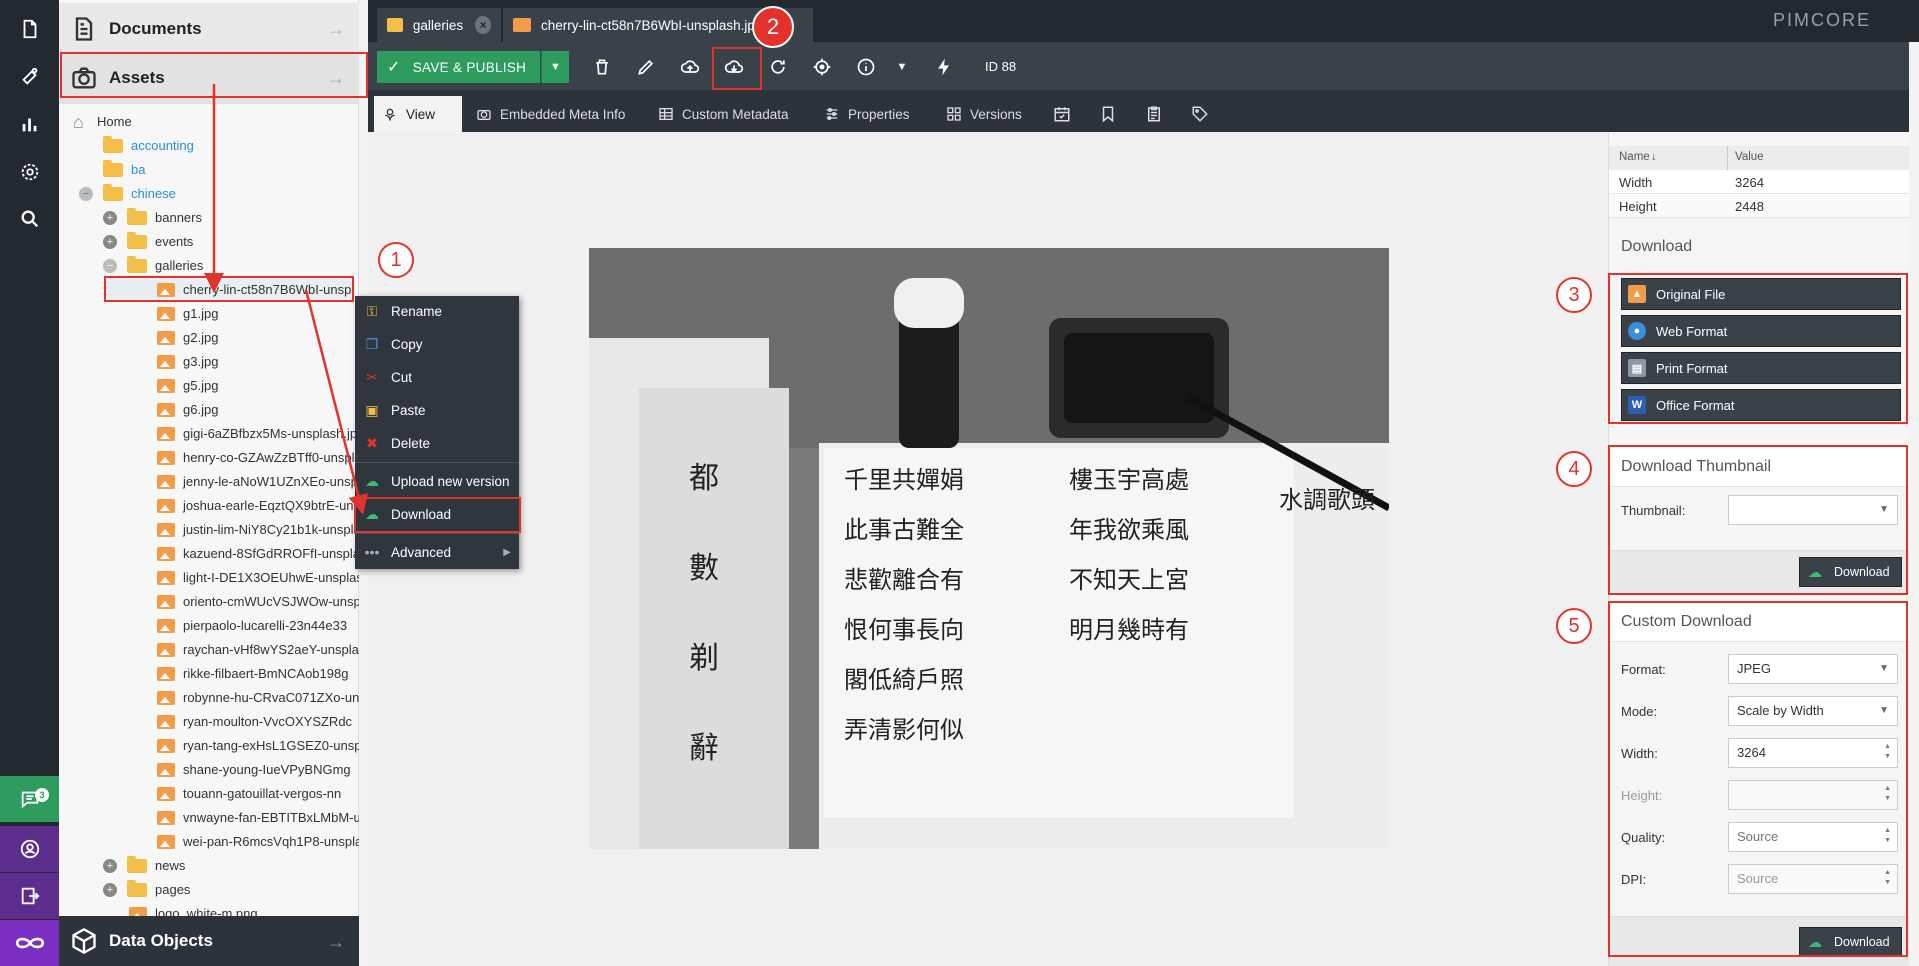 The width and height of the screenshot is (1919, 966). What do you see at coordinates (1813, 837) in the screenshot?
I see `quality-input: Source ▲ ▼` at bounding box center [1813, 837].